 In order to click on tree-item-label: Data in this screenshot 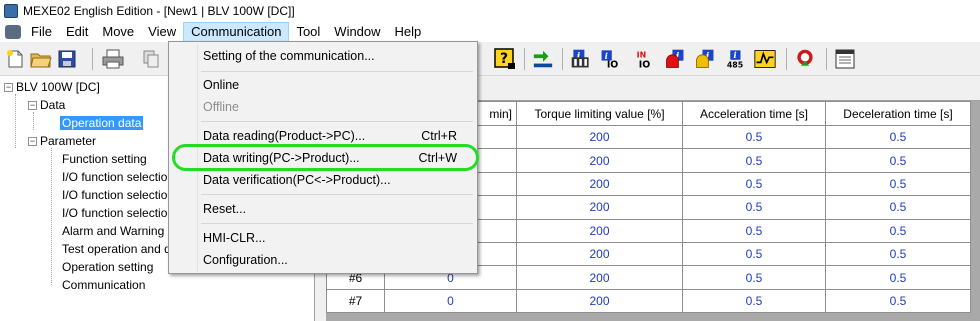, I will do `click(53, 105)`.